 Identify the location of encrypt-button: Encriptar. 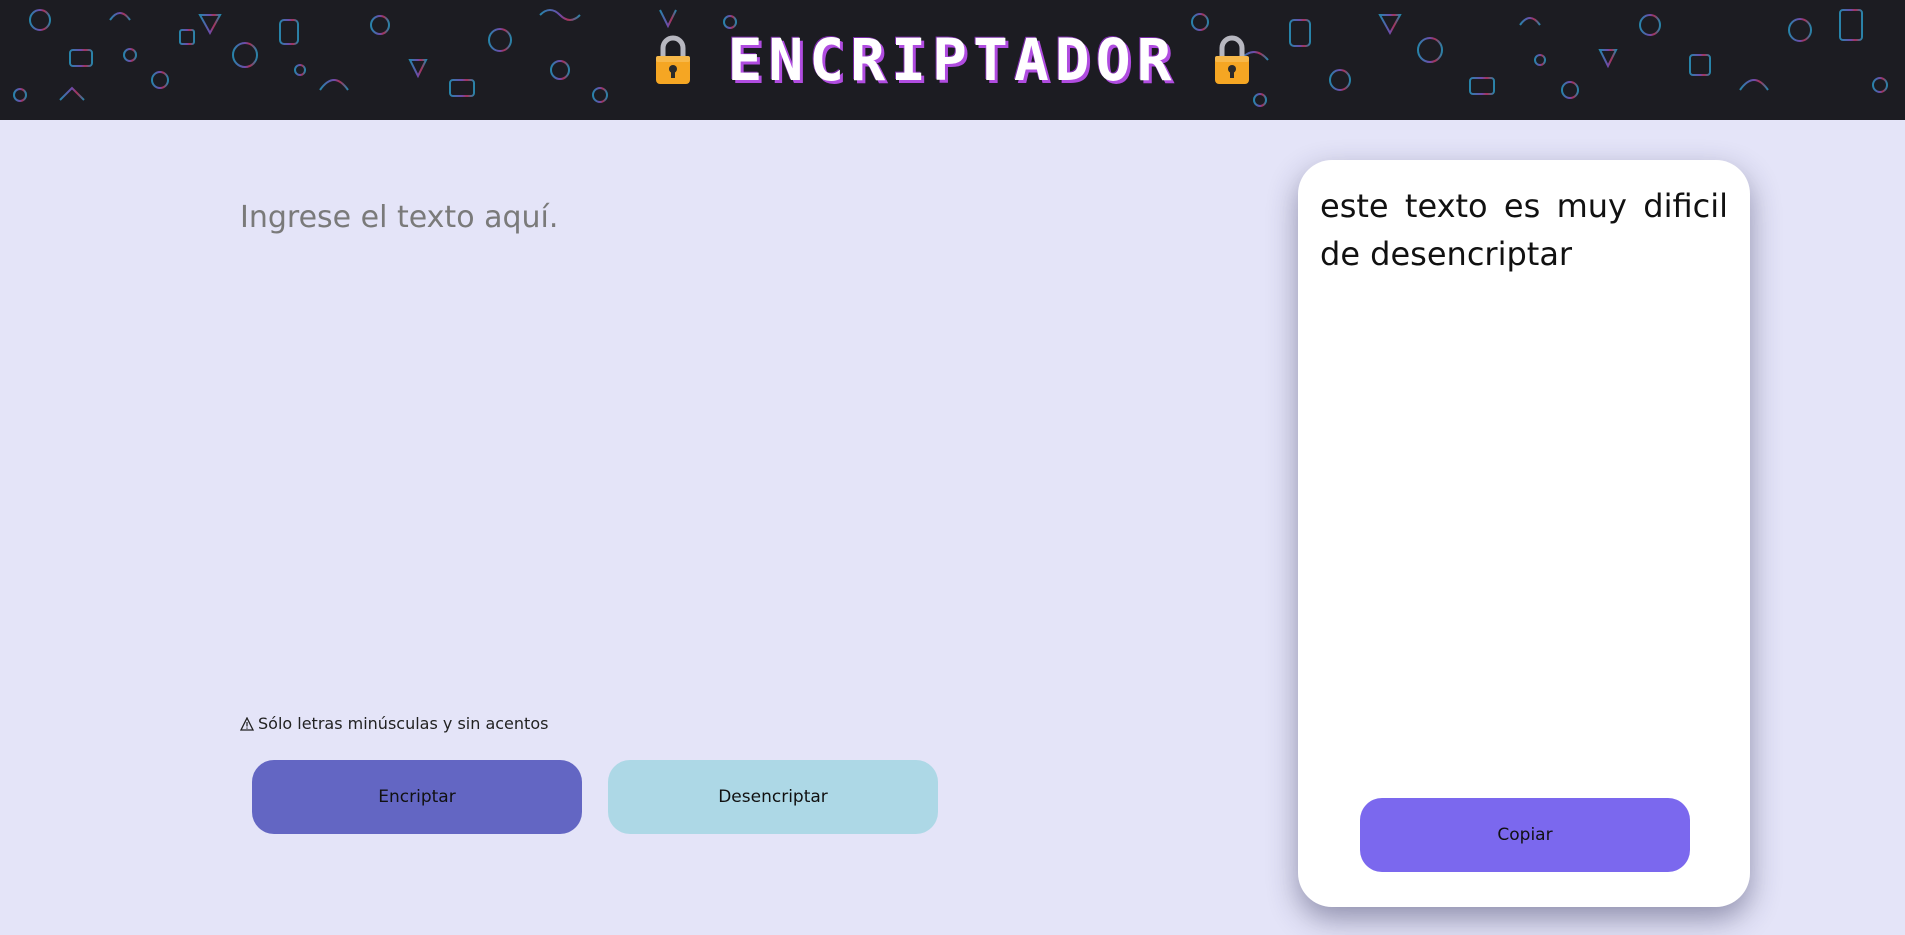
(417, 797).